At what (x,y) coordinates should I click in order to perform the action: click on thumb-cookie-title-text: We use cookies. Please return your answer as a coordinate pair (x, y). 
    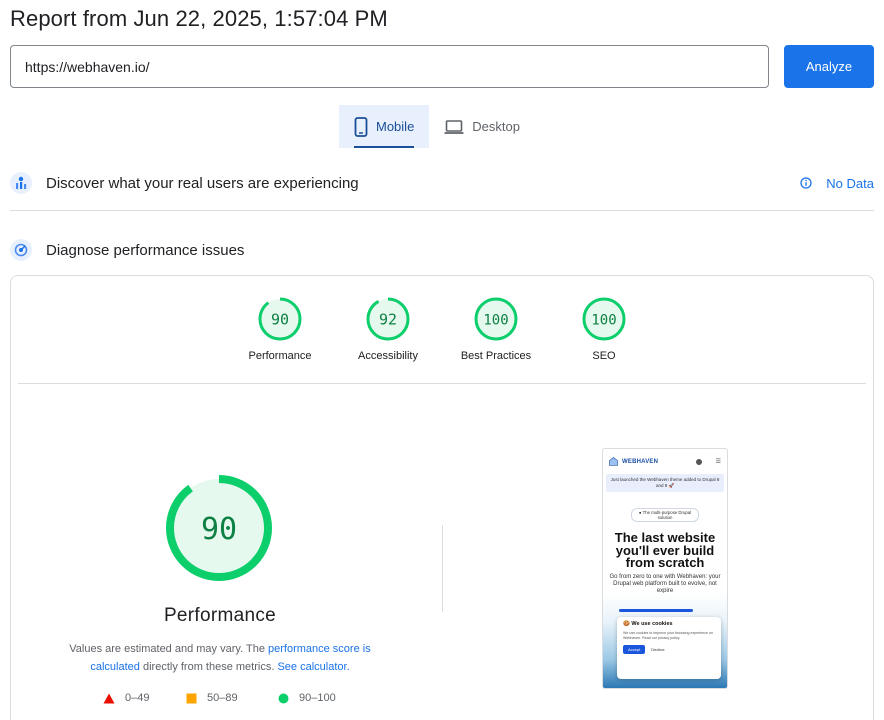
    Looking at the image, I should click on (652, 624).